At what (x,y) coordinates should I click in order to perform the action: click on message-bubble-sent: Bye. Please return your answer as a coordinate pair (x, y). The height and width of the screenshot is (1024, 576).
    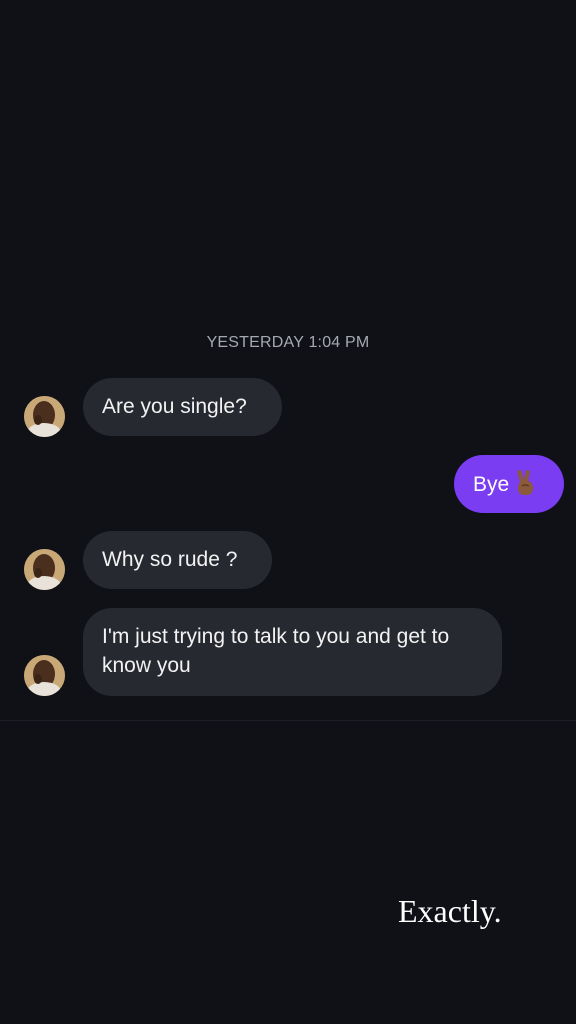
    Looking at the image, I should click on (509, 484).